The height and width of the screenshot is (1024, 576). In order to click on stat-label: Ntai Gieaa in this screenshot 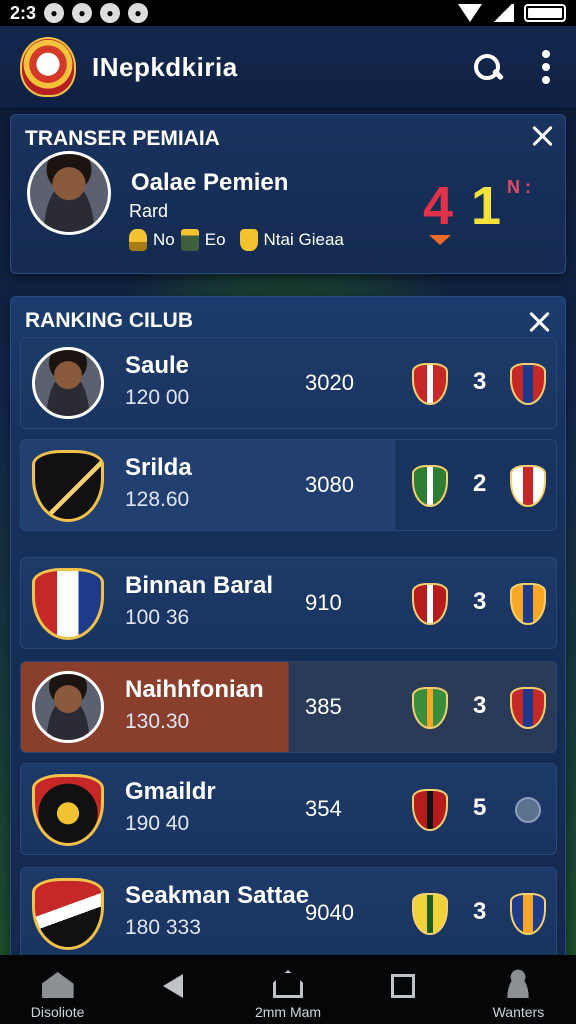, I will do `click(303, 239)`.